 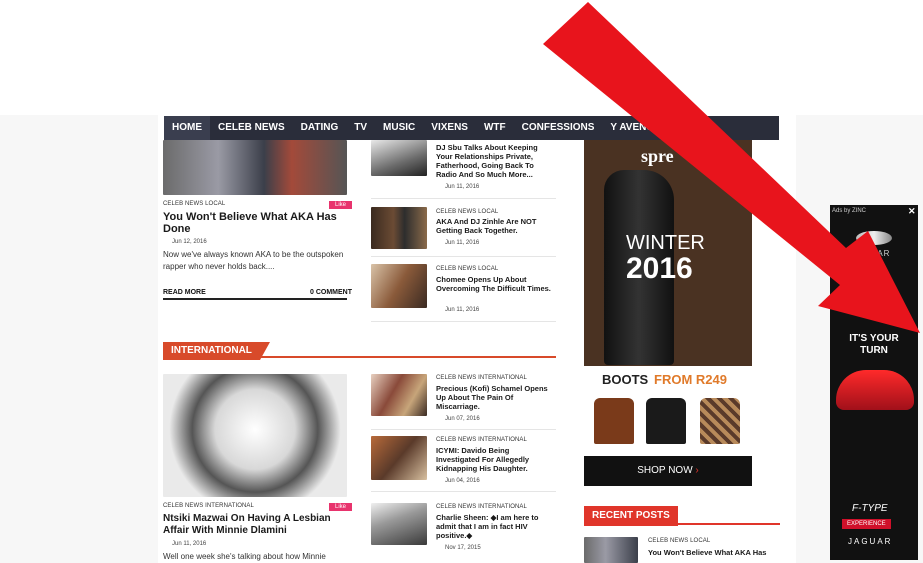 I want to click on intl-list-tags-1: CELEB NEWS INTERNATIONAL, so click(x=481, y=378).